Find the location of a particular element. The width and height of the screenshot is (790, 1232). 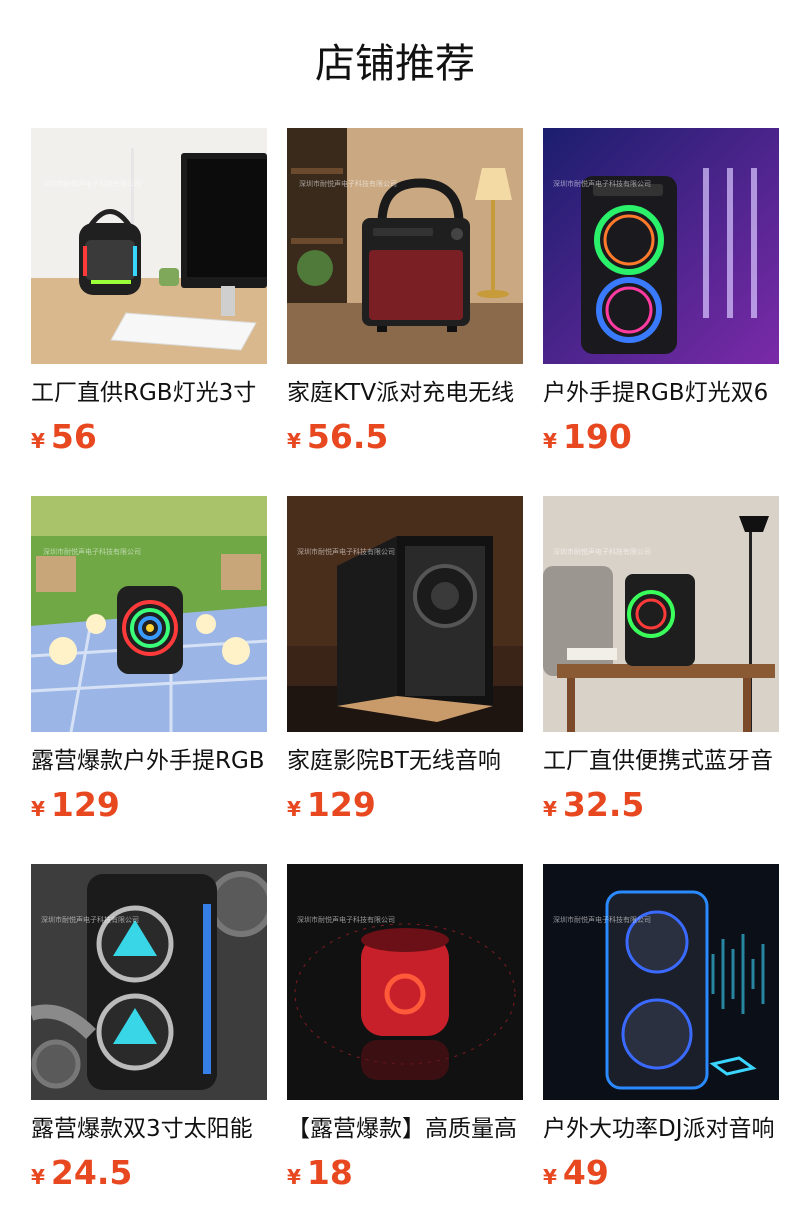

product-name: 户外手提RGB灯光双6 is located at coordinates (661, 393).